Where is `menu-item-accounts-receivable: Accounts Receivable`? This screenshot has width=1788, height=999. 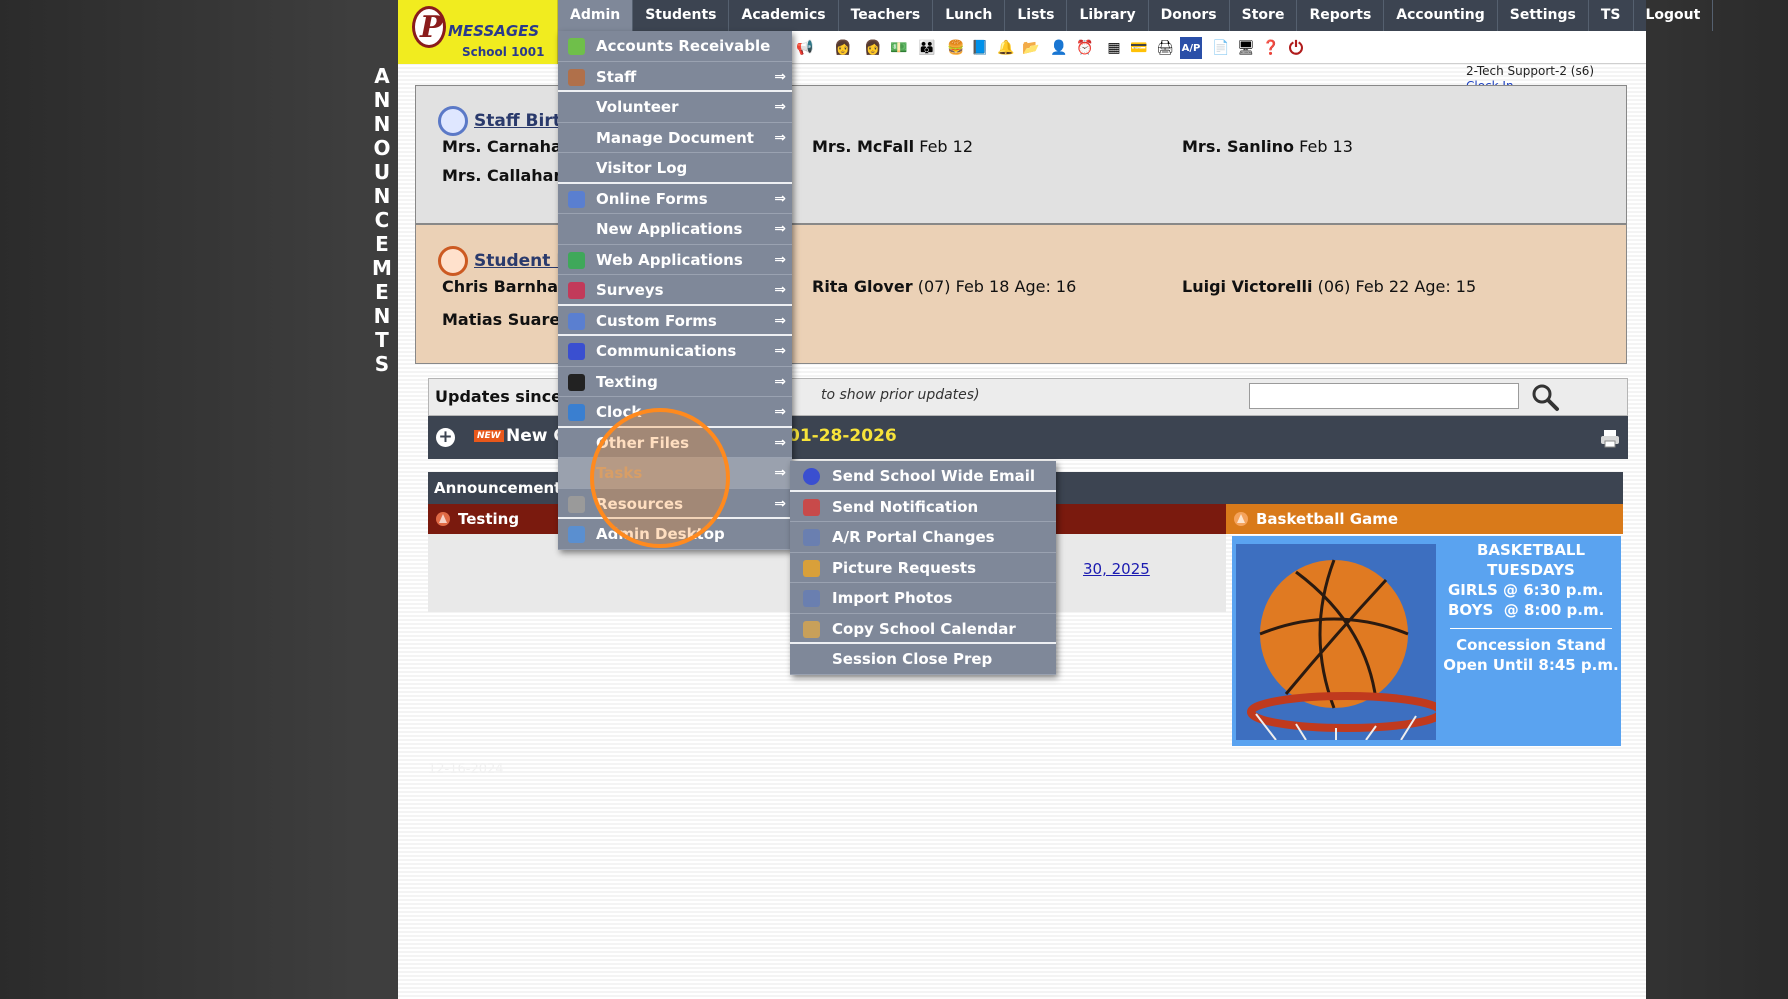 menu-item-accounts-receivable: Accounts Receivable is located at coordinates (675, 46).